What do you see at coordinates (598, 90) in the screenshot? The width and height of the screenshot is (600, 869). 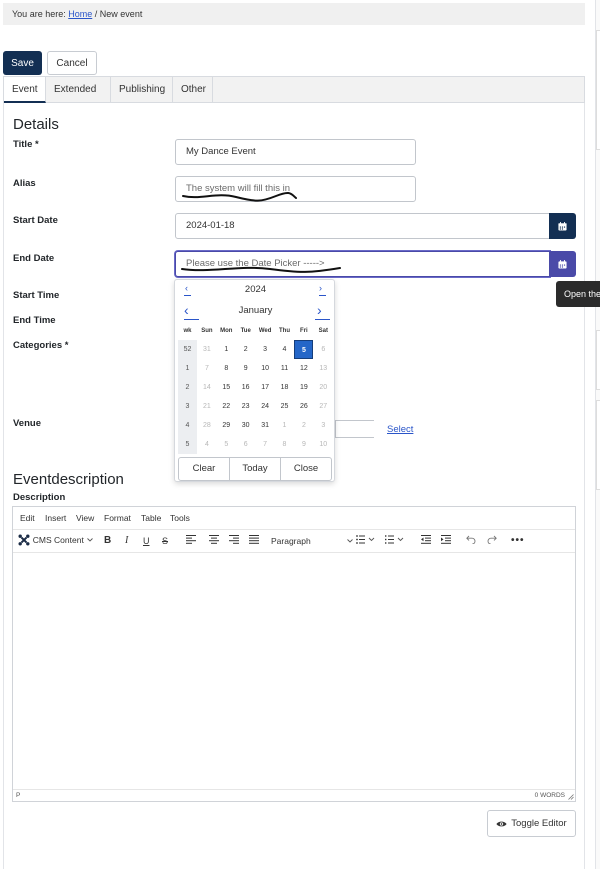 I see `sidebar-box` at bounding box center [598, 90].